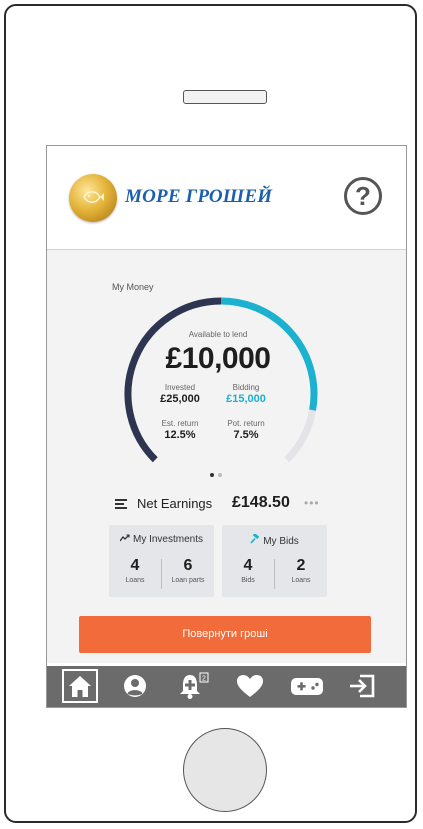 The width and height of the screenshot is (423, 829). Describe the element at coordinates (121, 504) in the screenshot. I see `list-lines-icon` at that location.